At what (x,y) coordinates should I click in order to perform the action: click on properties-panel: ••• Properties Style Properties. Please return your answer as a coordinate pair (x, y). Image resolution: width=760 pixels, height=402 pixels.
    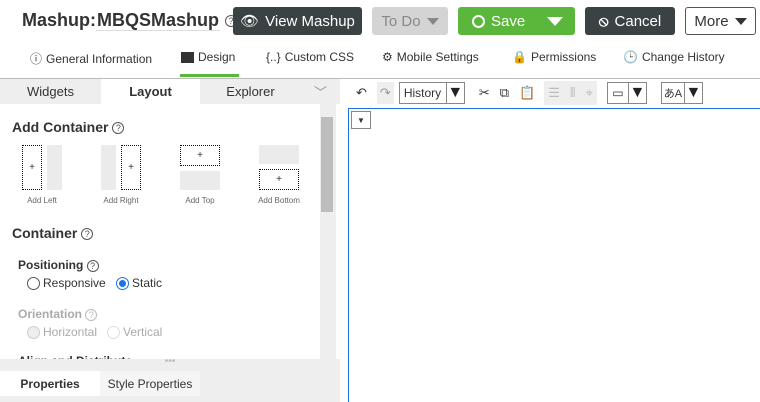
    Looking at the image, I should click on (170, 379).